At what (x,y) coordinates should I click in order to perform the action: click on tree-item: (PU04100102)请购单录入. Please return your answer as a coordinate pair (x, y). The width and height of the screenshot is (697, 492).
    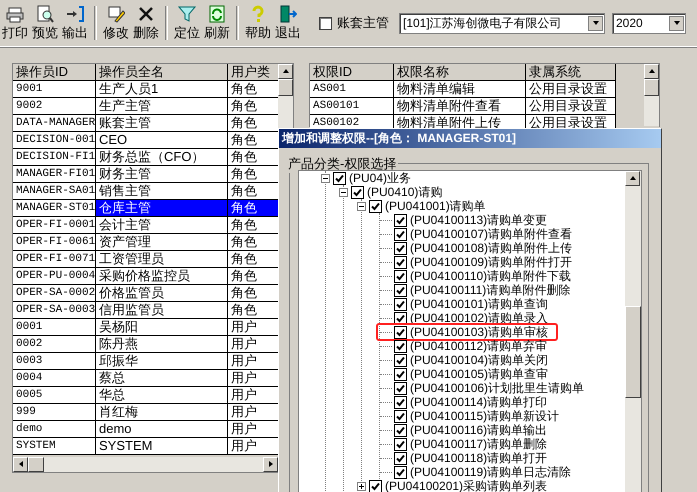
    Looking at the image, I should click on (479, 318).